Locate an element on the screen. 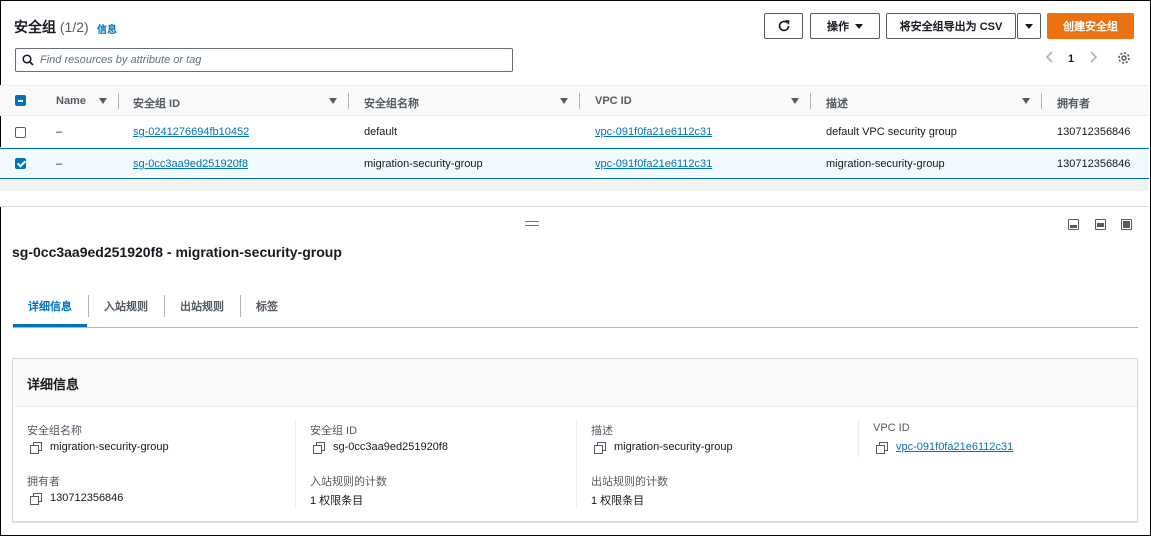  details-card-header: 详细信息 is located at coordinates (575, 383).